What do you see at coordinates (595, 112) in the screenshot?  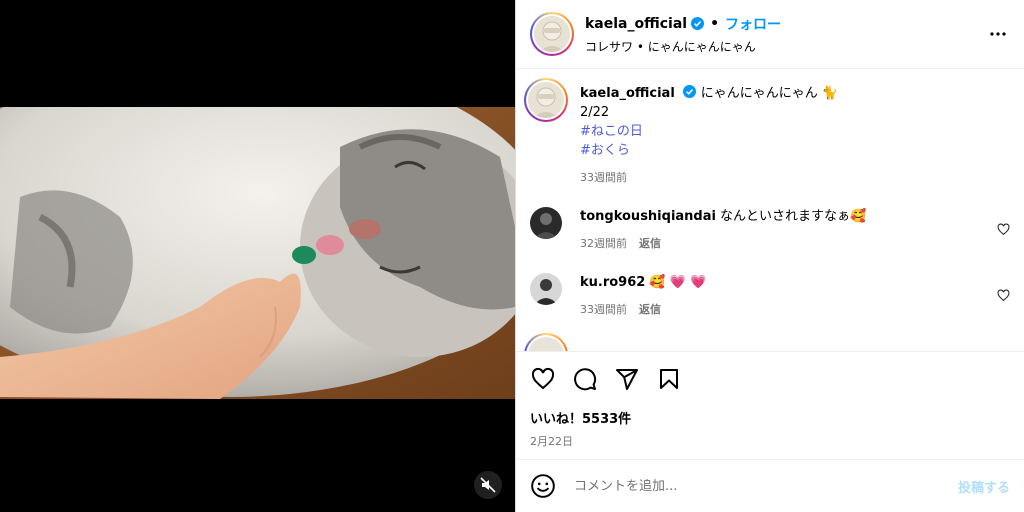 I see `caption-date: 2/22` at bounding box center [595, 112].